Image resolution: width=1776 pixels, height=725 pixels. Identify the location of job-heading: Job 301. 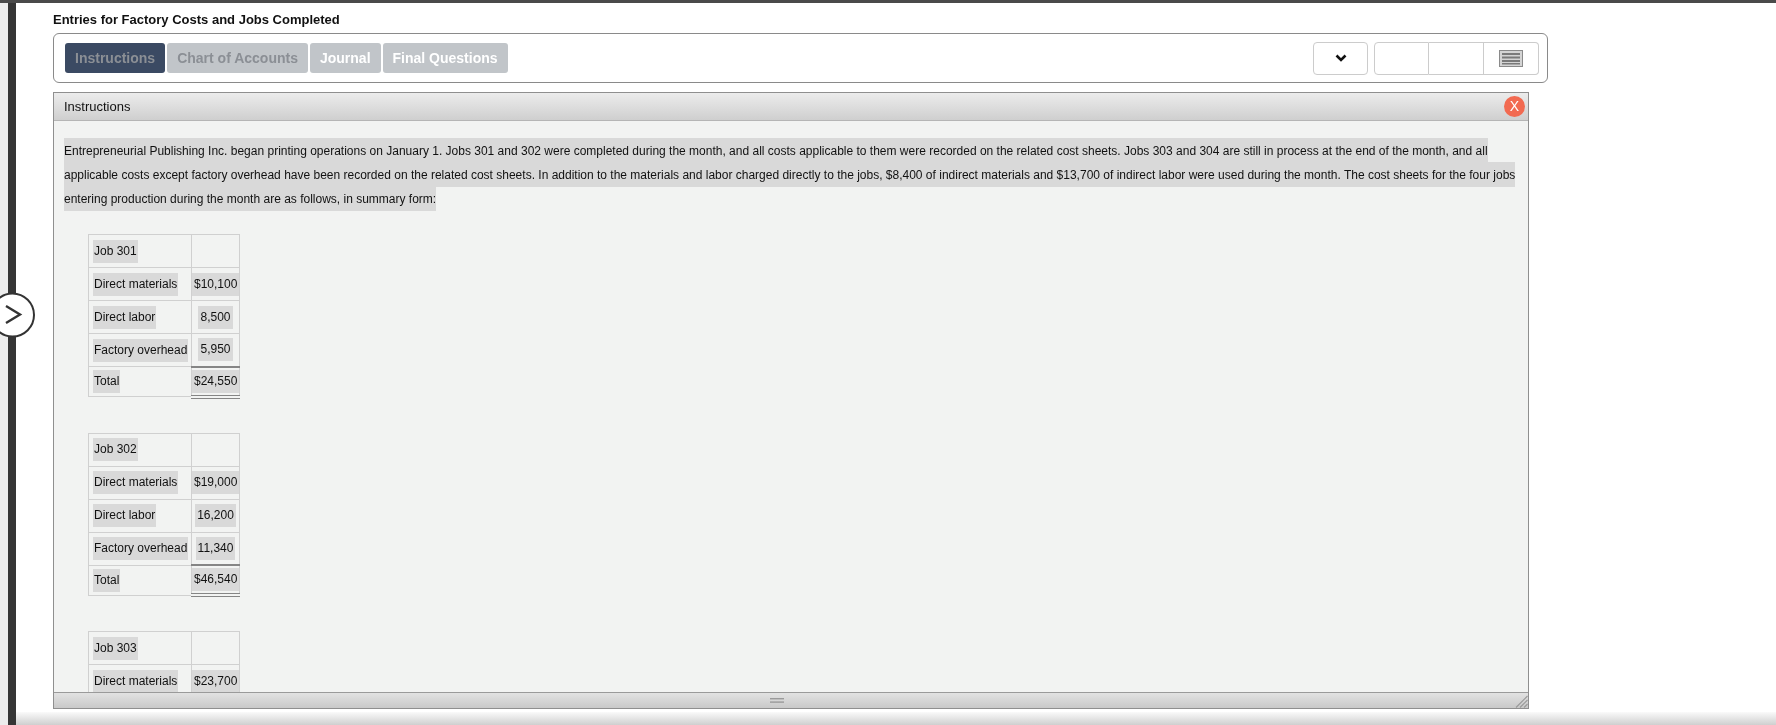
(115, 251).